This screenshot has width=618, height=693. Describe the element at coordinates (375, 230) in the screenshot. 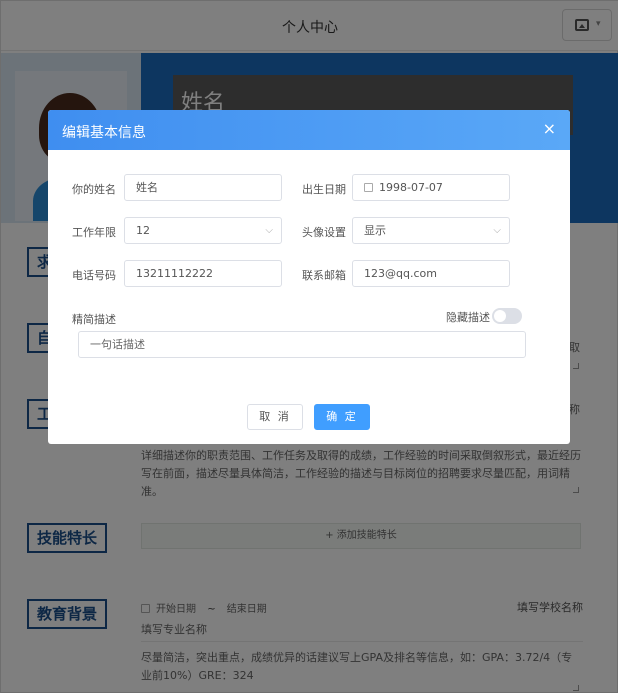

I see `avatar-setting-value: 显示` at that location.